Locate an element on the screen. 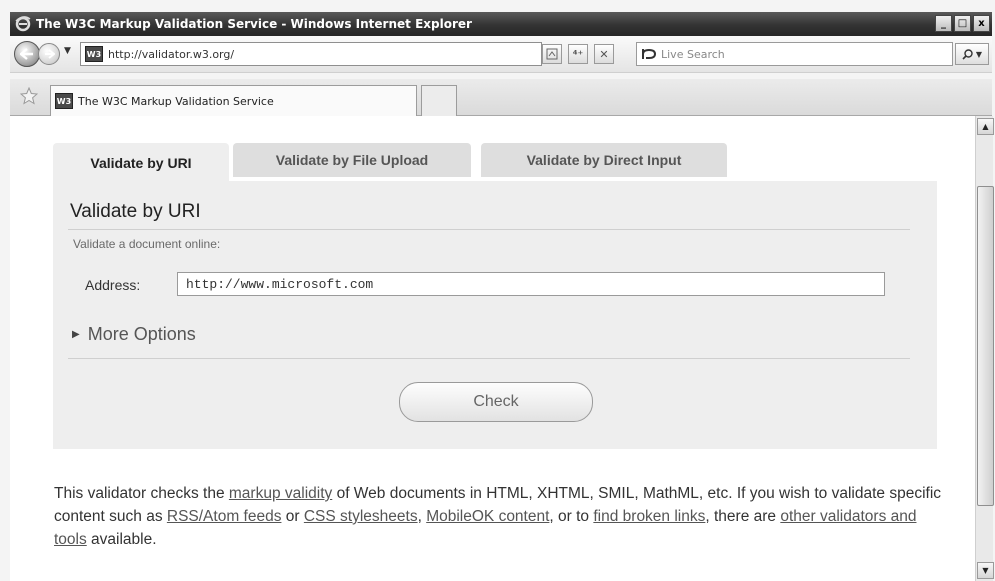 The width and height of the screenshot is (995, 581). window-controls: _ □ x is located at coordinates (962, 23).